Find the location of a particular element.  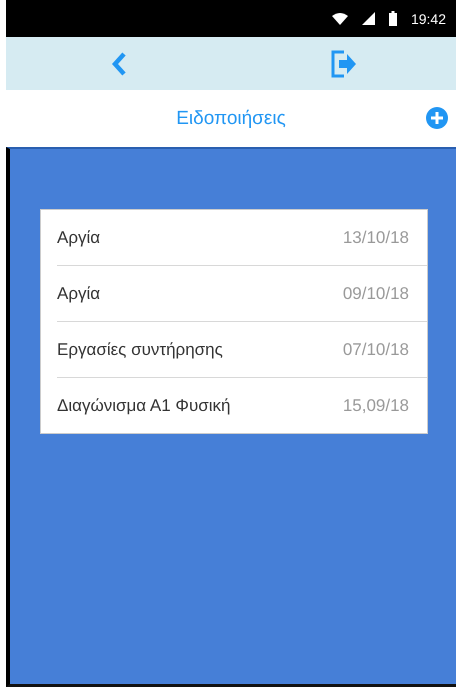

notification-title: Εργασίες συντήρησης is located at coordinates (140, 350).